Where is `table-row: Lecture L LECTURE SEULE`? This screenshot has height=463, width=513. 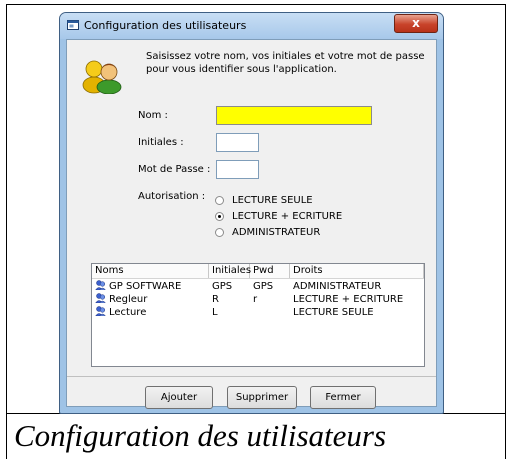 table-row: Lecture L LECTURE SEULE is located at coordinates (258, 312).